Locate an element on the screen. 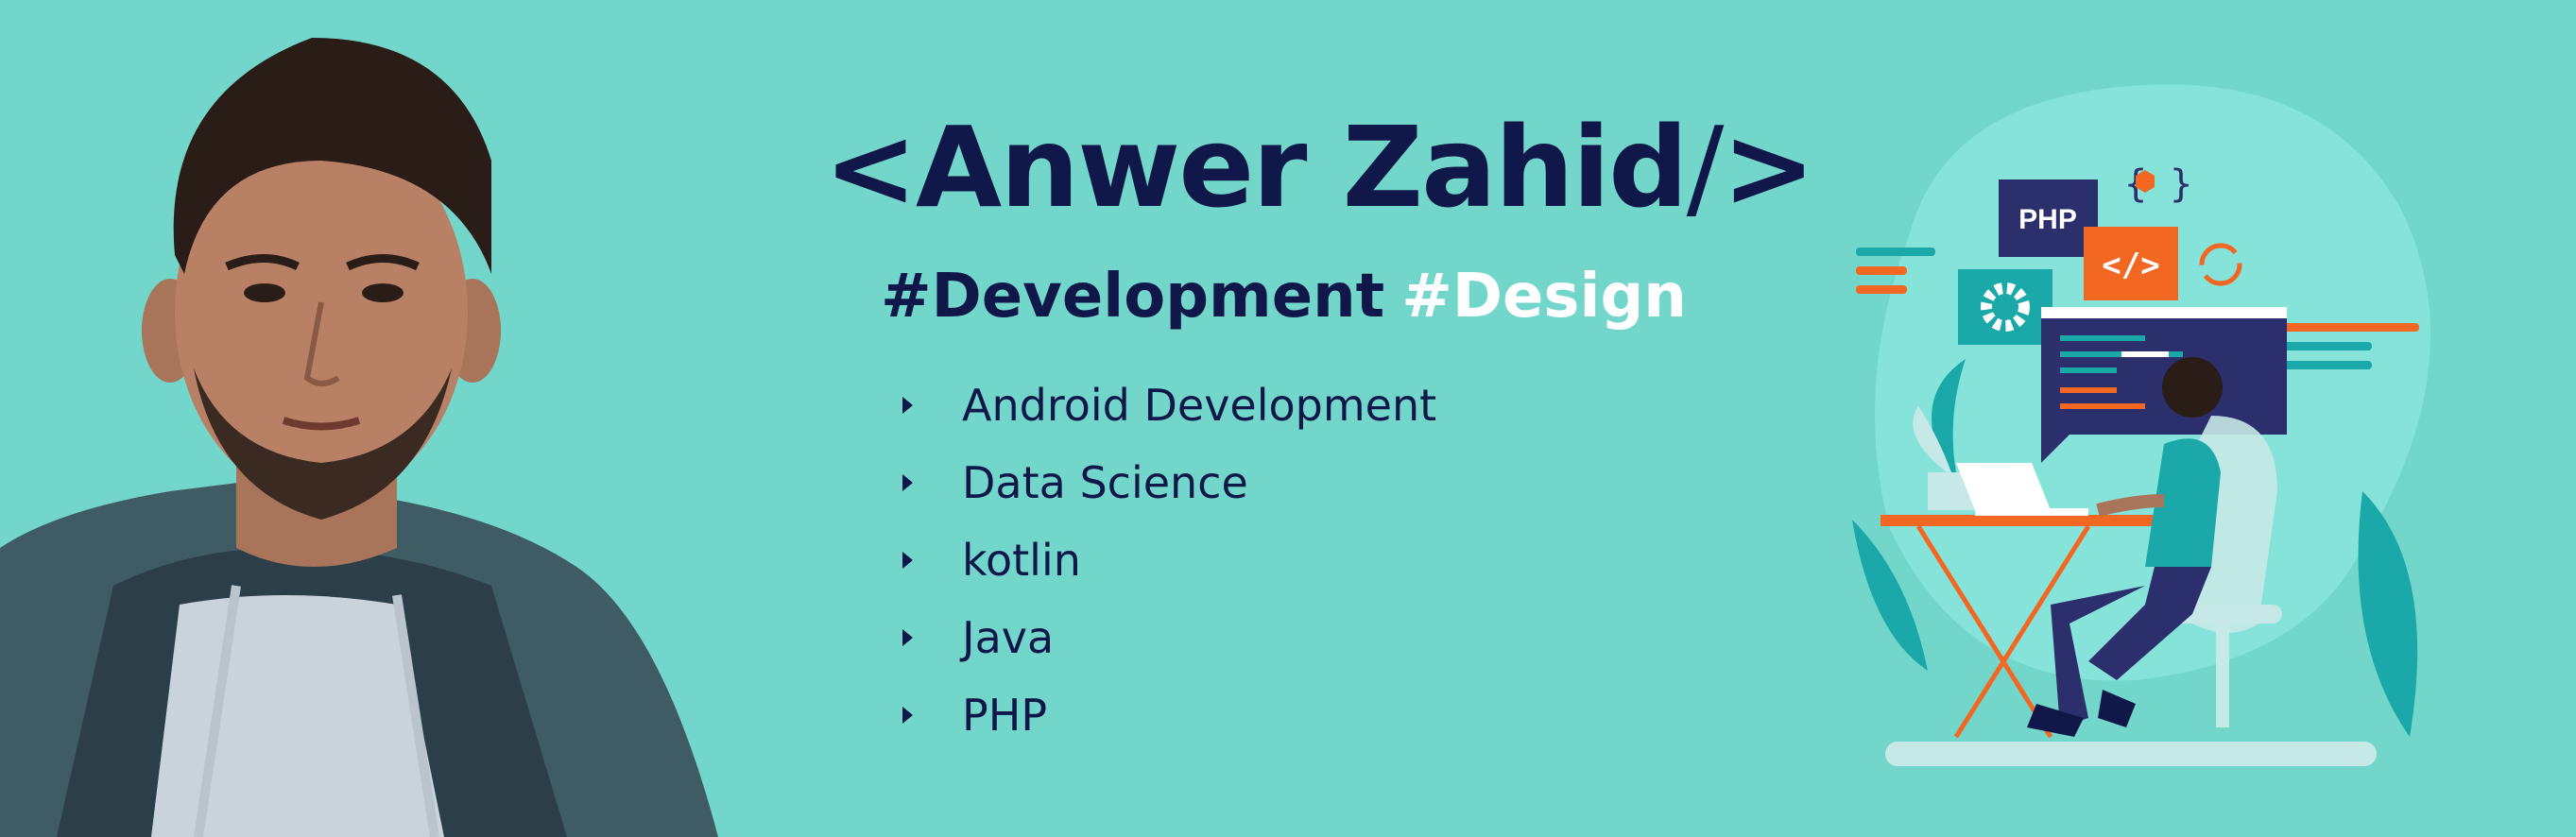  skill-item: Data Science is located at coordinates (1169, 482).